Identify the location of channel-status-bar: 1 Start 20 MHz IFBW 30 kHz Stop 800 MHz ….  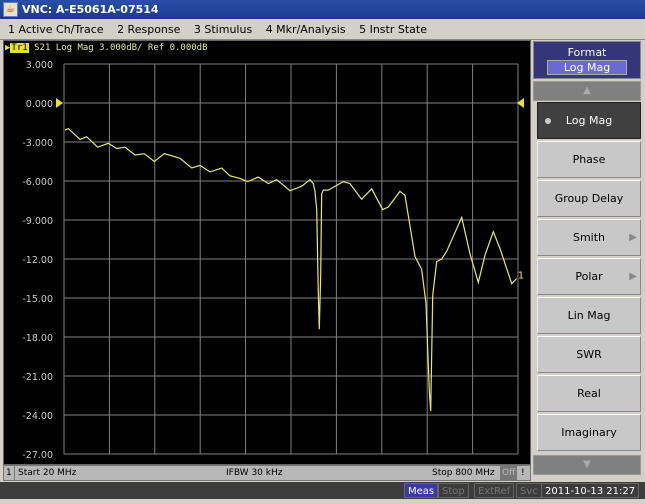
(267, 473).